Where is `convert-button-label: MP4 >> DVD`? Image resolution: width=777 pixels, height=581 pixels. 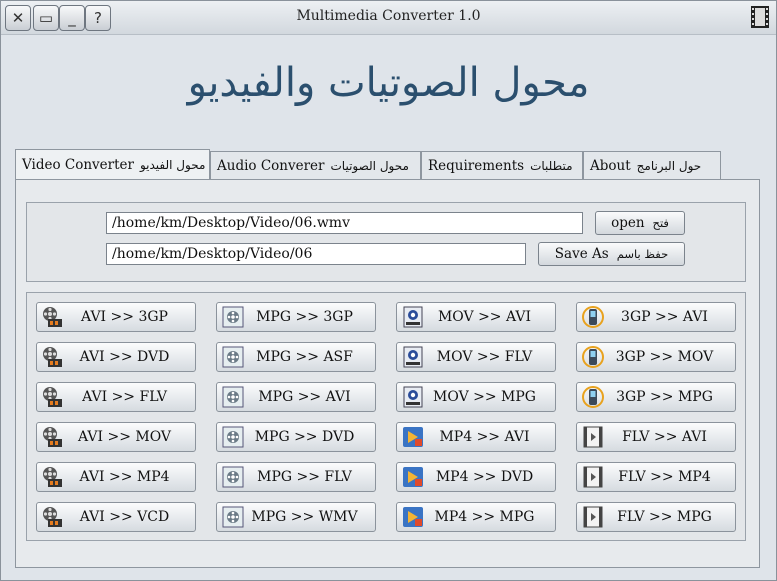 convert-button-label: MP4 >> DVD is located at coordinates (484, 477).